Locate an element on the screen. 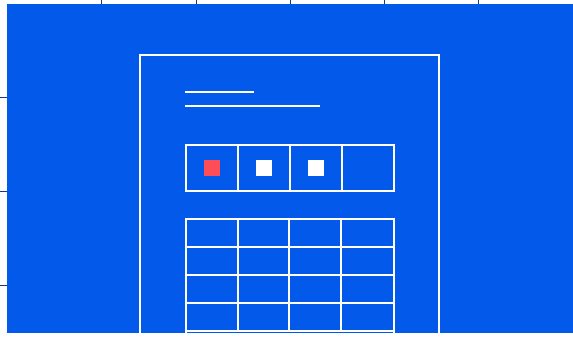  title-line-short is located at coordinates (219, 92).